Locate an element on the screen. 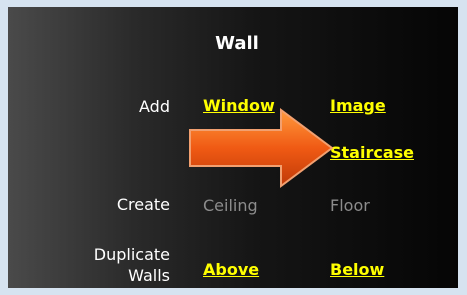 This screenshot has height=295, width=467. orange-arrow-icon is located at coordinates (261, 148).